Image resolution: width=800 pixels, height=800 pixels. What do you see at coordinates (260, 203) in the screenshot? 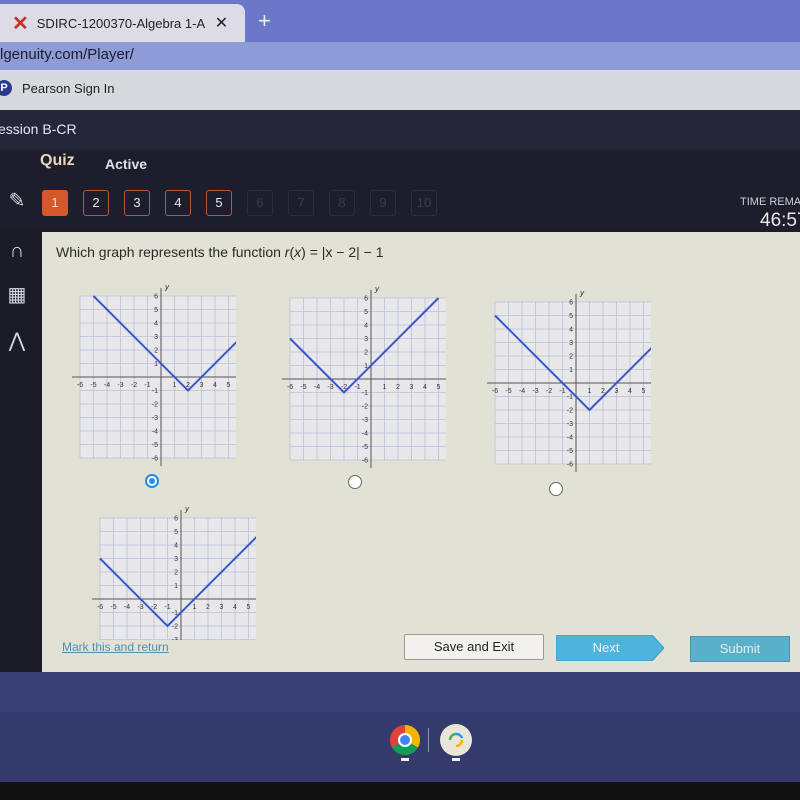
I see `question-number-button: 6` at bounding box center [260, 203].